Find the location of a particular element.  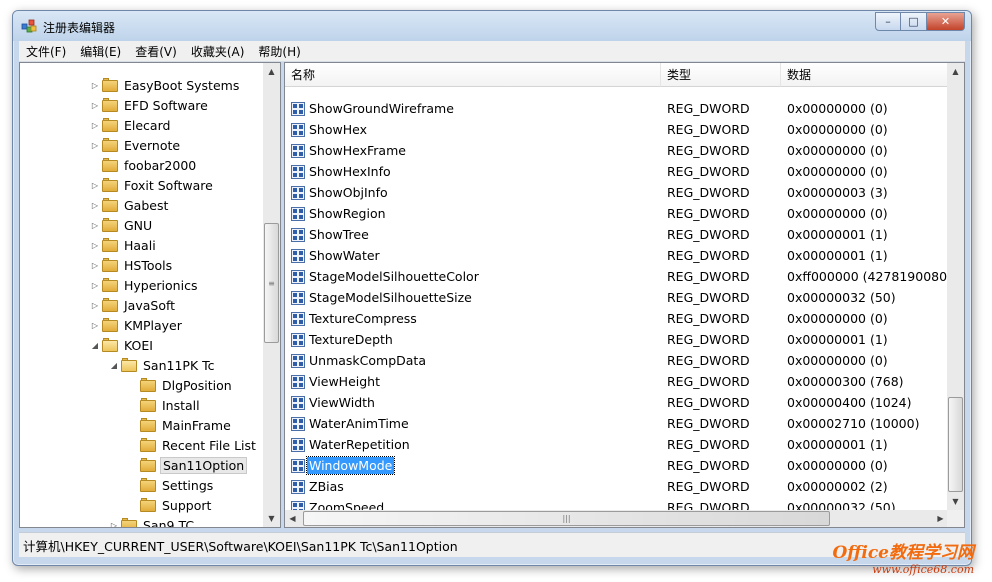

tree-item: ▷ KMPlayer is located at coordinates (137, 325).